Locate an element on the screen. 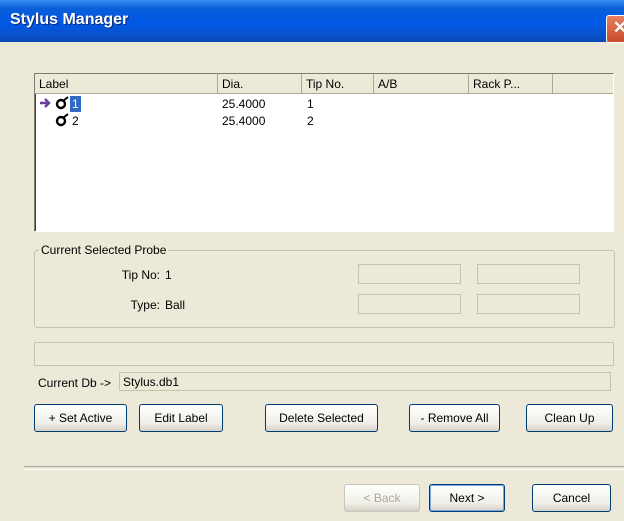  delete-selected-button: Delete Selected is located at coordinates (321, 418).